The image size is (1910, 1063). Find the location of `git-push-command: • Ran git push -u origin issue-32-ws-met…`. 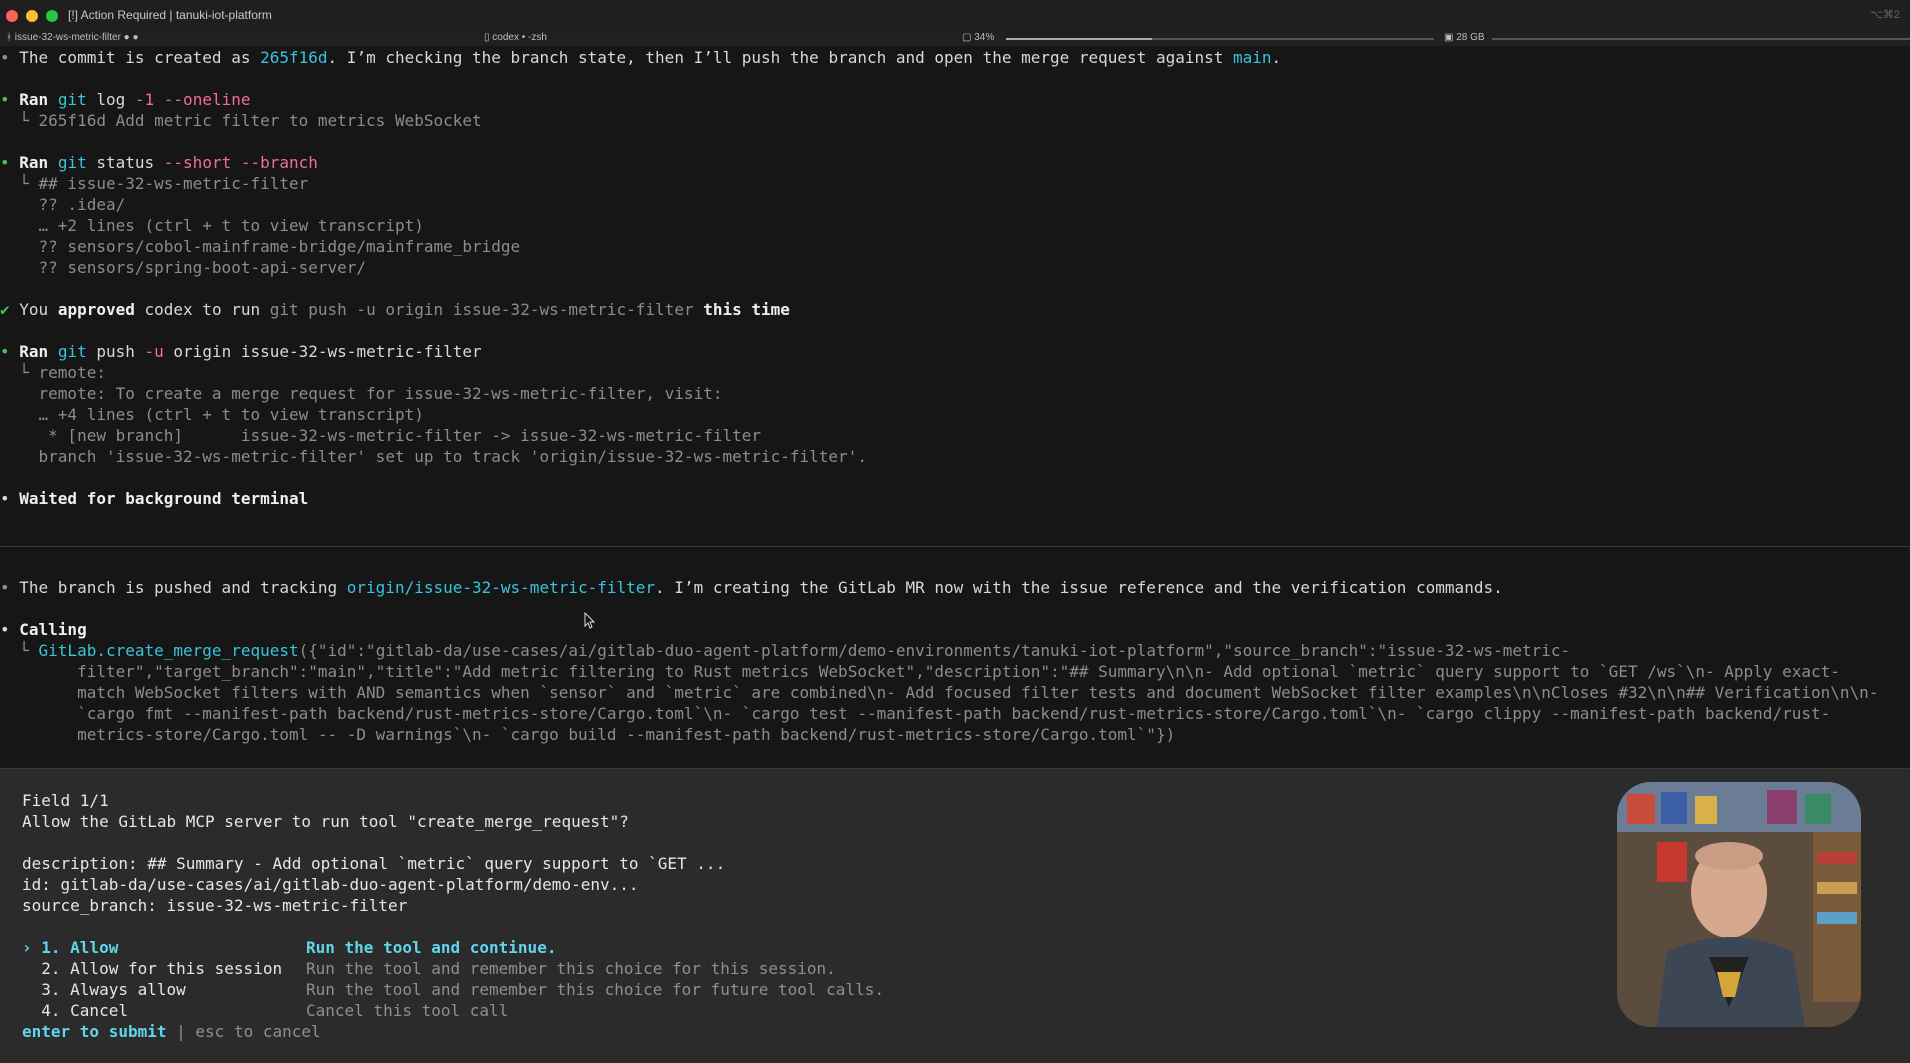

git-push-command: • Ran git push -u origin issue-32-ws-met… is located at coordinates (241, 352).